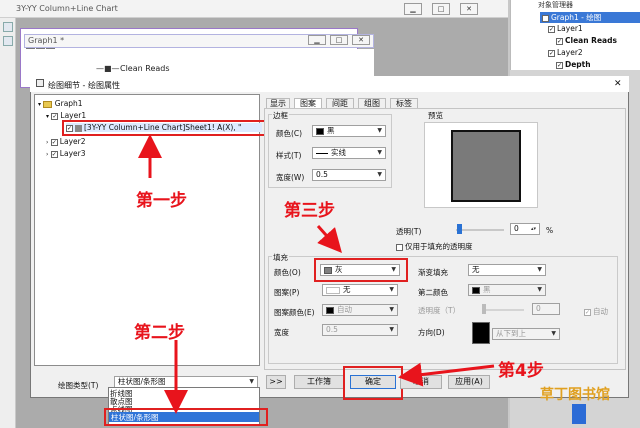 This screenshot has width=640, height=428. Describe the element at coordinates (579, 414) in the screenshot. I see `watermark-logo` at that location.